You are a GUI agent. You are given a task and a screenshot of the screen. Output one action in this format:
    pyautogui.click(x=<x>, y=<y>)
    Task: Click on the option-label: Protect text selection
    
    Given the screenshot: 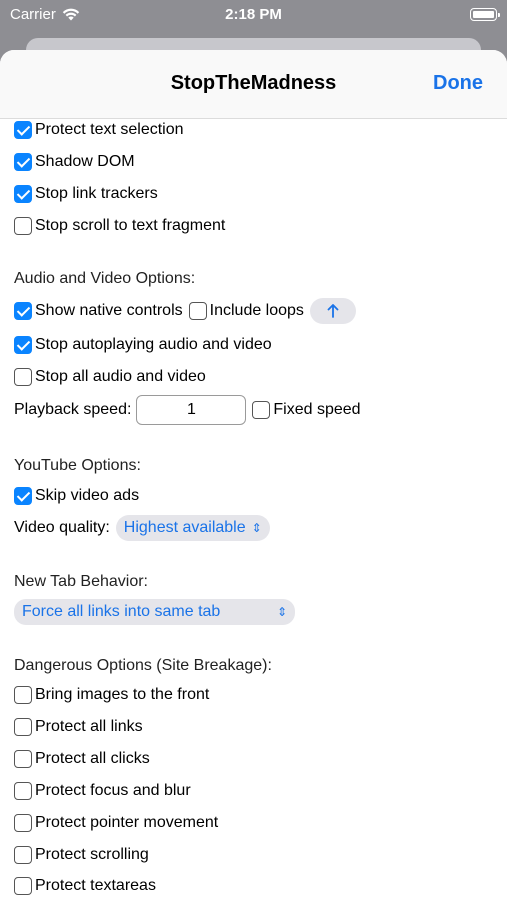 What is the action you would take?
    pyautogui.click(x=109, y=129)
    